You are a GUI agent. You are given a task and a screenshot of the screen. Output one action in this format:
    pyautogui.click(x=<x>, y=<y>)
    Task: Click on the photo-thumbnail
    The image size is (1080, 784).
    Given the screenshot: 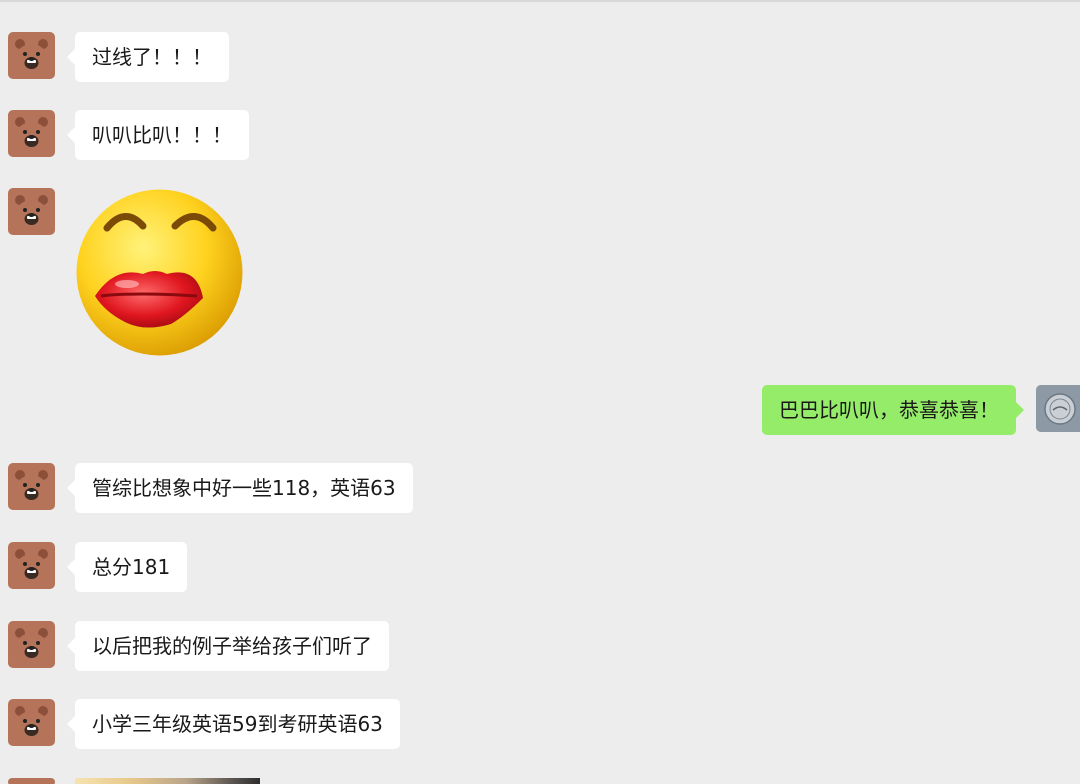 What is the action you would take?
    pyautogui.click(x=167, y=781)
    